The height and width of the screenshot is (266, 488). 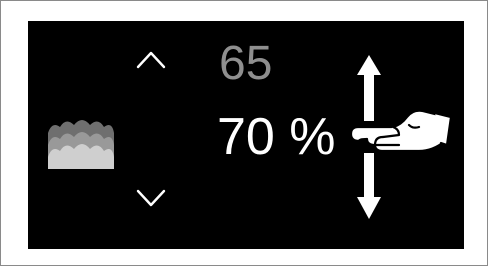 I want to click on chevron-up-icon, so click(x=151, y=59).